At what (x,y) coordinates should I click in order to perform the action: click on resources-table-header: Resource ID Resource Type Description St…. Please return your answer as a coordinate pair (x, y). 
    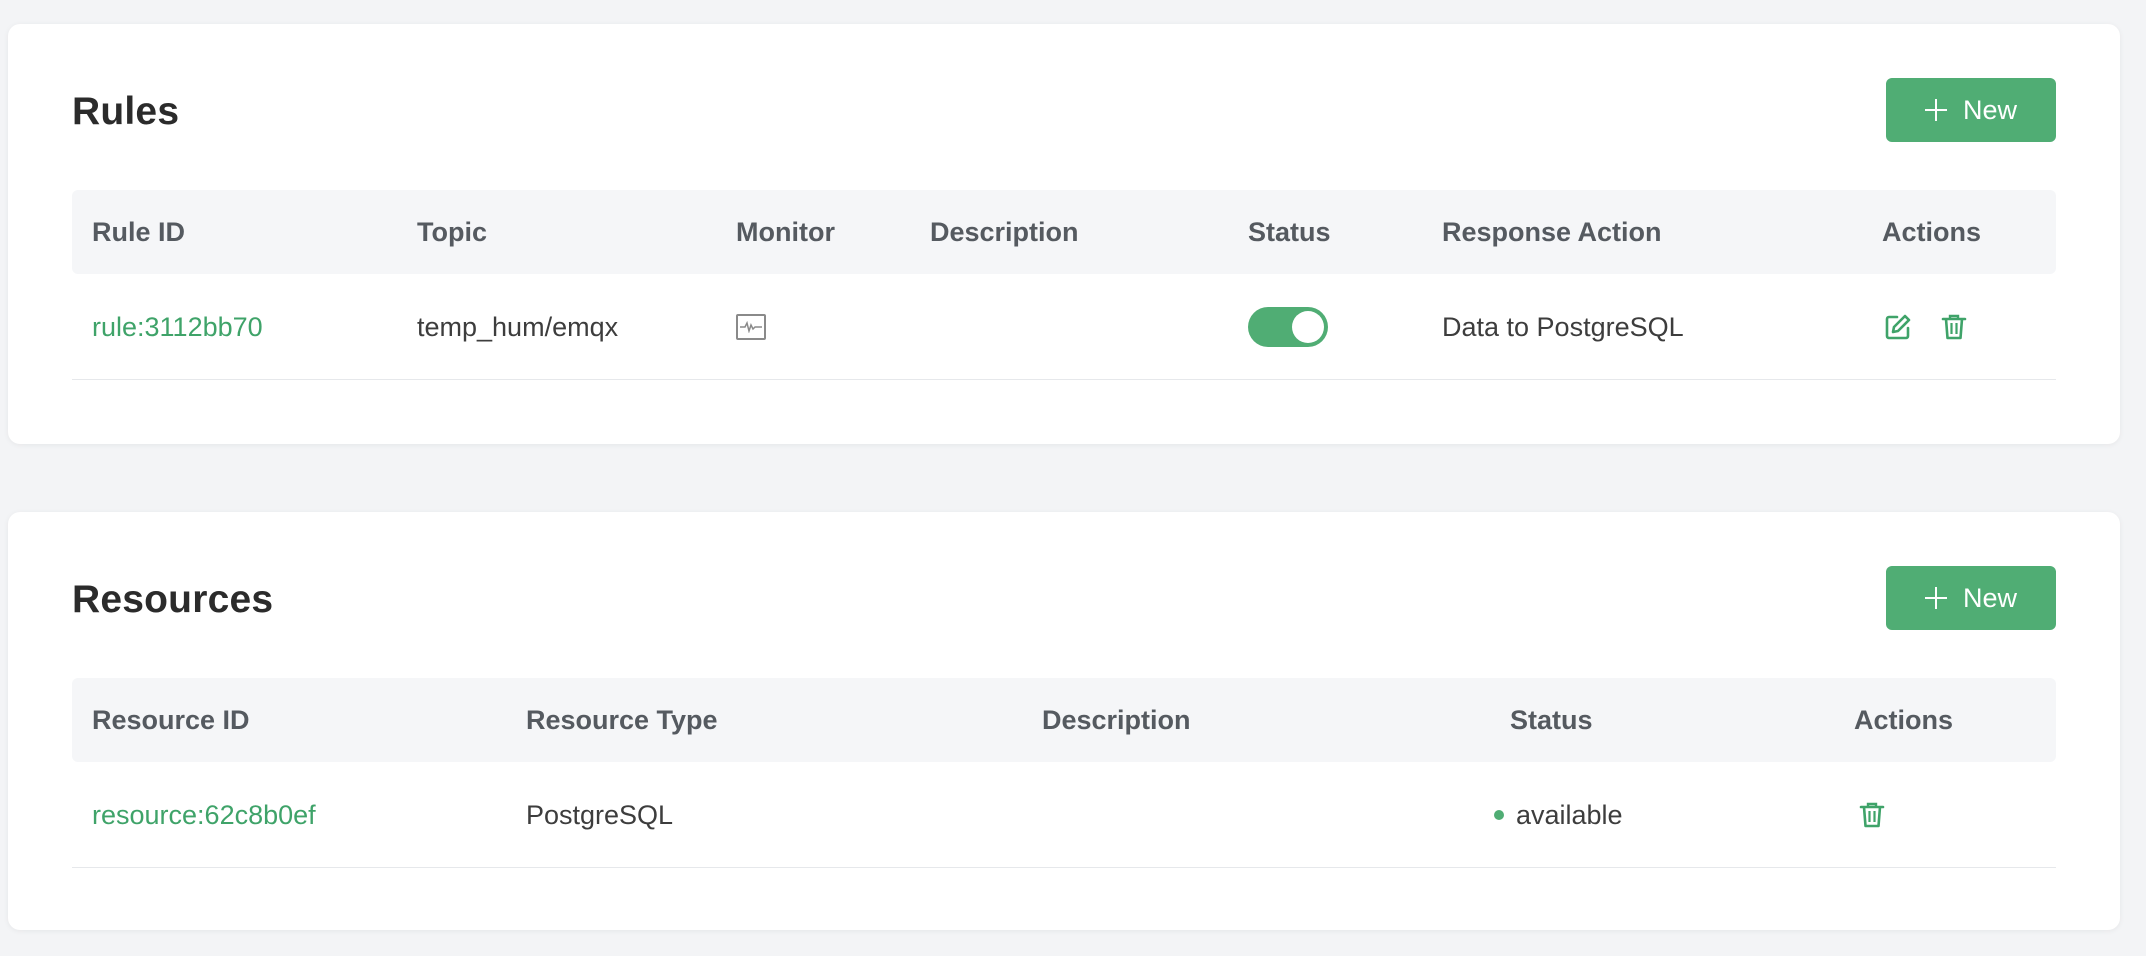
    Looking at the image, I should click on (1064, 720).